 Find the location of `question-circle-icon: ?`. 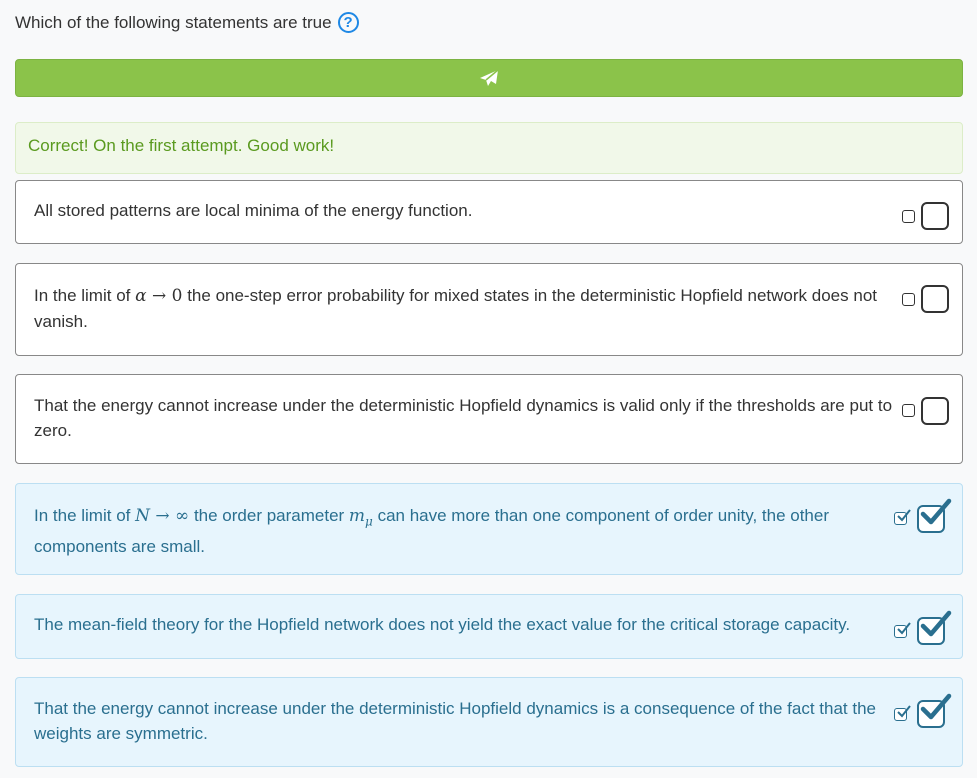

question-circle-icon: ? is located at coordinates (348, 22).